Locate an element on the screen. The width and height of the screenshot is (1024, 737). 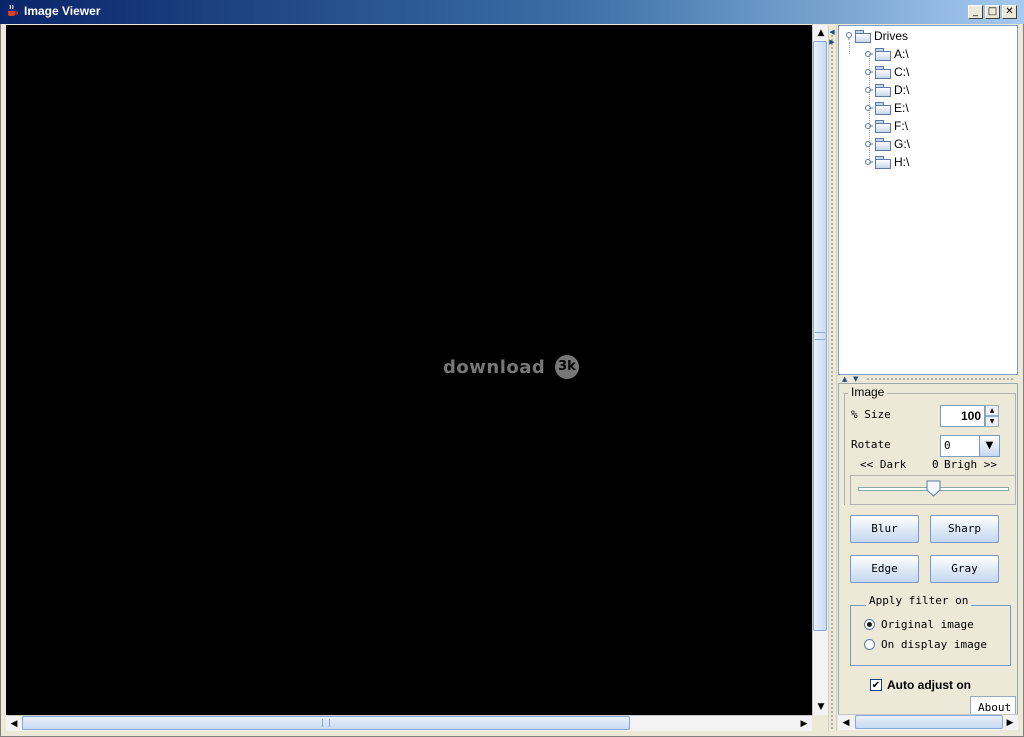
maximize-icon: □ is located at coordinates (992, 11).